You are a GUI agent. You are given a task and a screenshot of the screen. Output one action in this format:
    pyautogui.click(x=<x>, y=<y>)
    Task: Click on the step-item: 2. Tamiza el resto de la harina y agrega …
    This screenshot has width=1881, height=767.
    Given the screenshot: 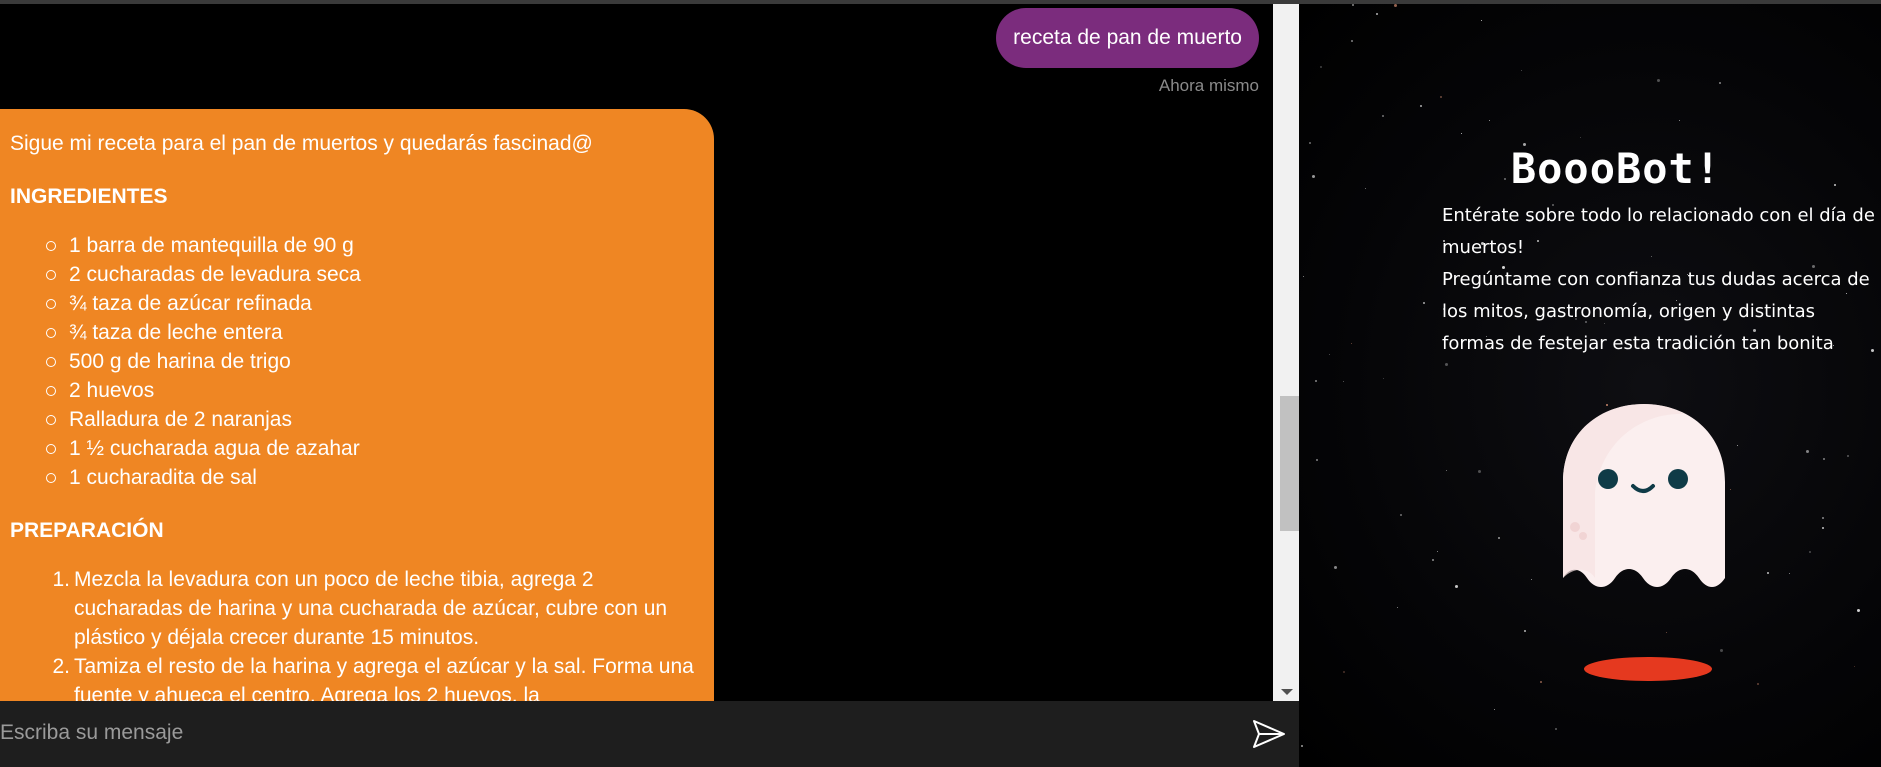 What is the action you would take?
    pyautogui.click(x=362, y=676)
    